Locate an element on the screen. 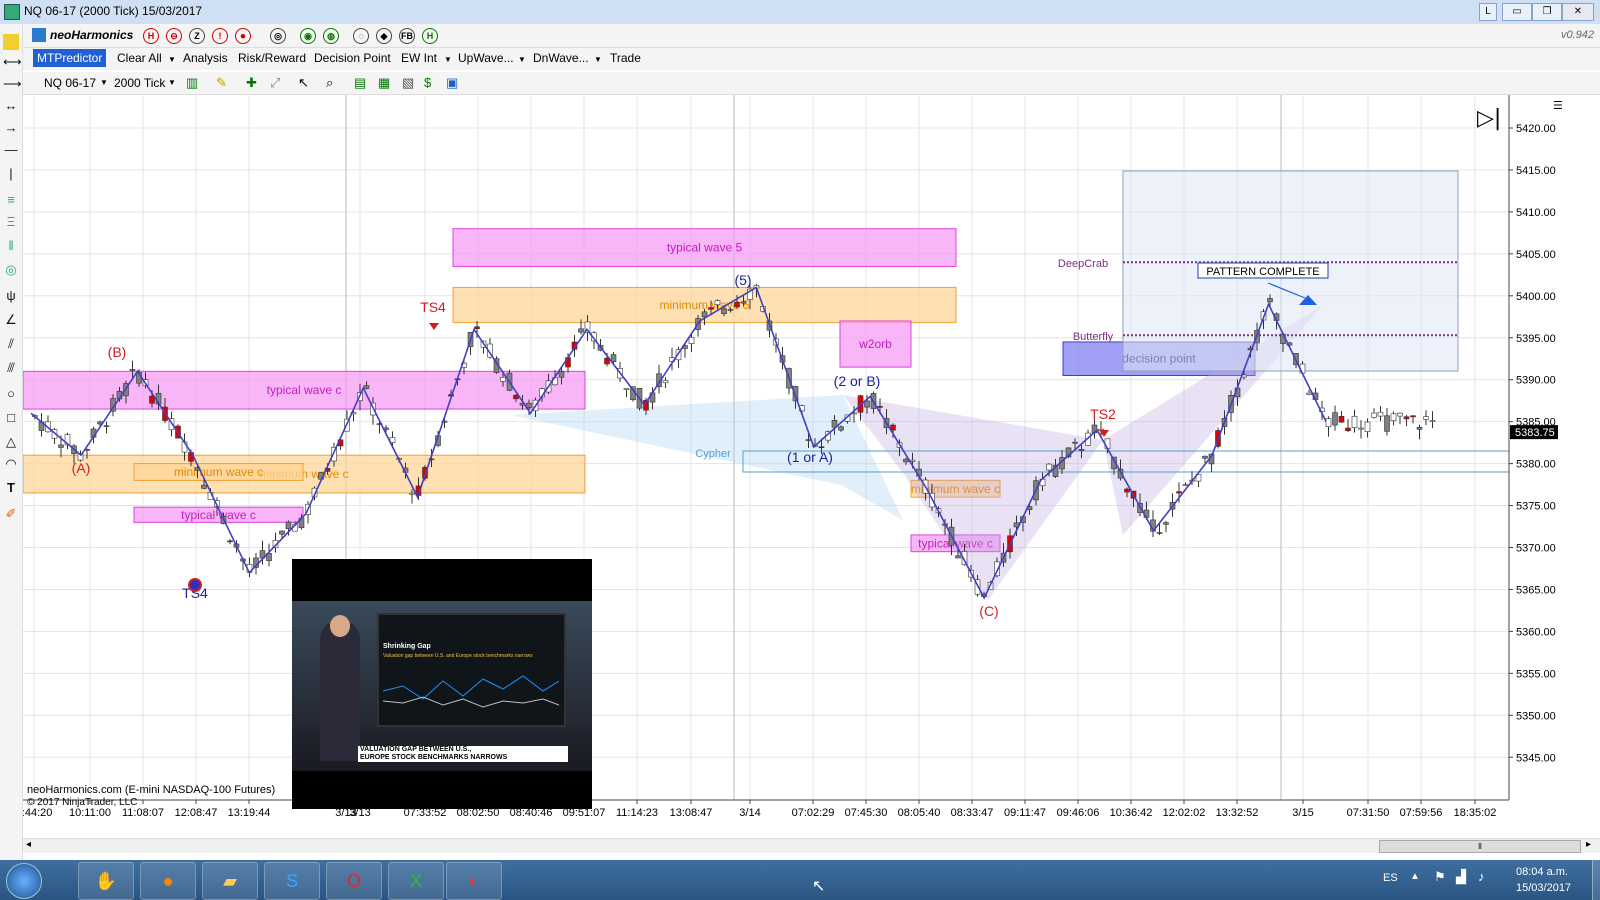 The image size is (1600, 900). scrollbar-thumb: ⦀ is located at coordinates (1480, 846).